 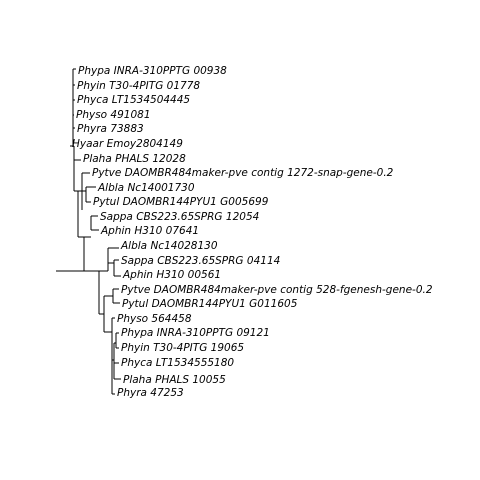 What do you see at coordinates (146, 188) in the screenshot?
I see `tip-label: Albla Nc14001730` at bounding box center [146, 188].